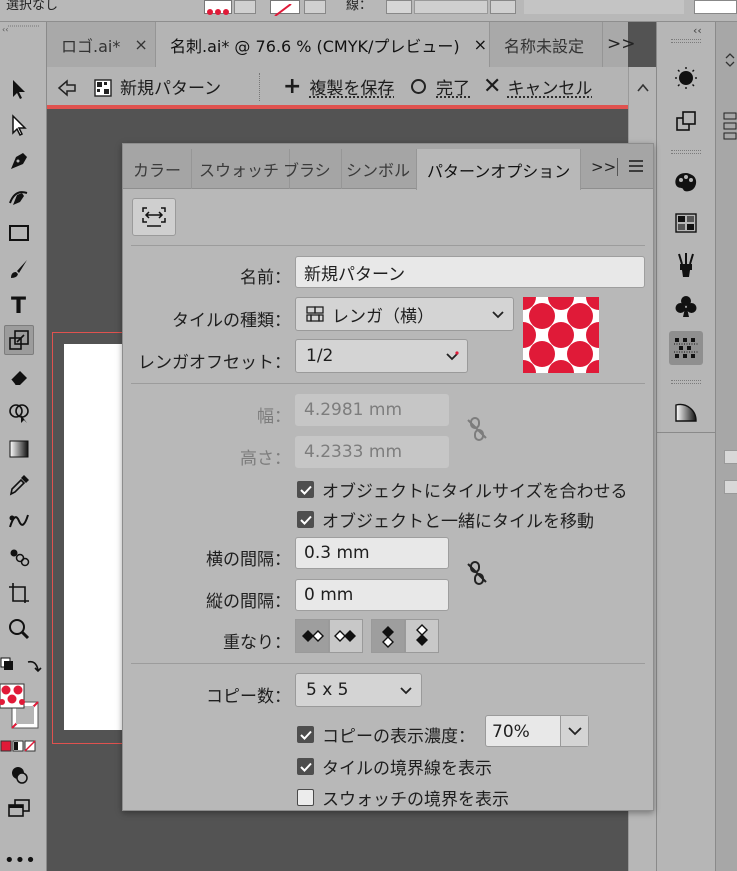 This screenshot has height=871, width=737. I want to click on pattern-tile-tool-button, so click(154, 217).